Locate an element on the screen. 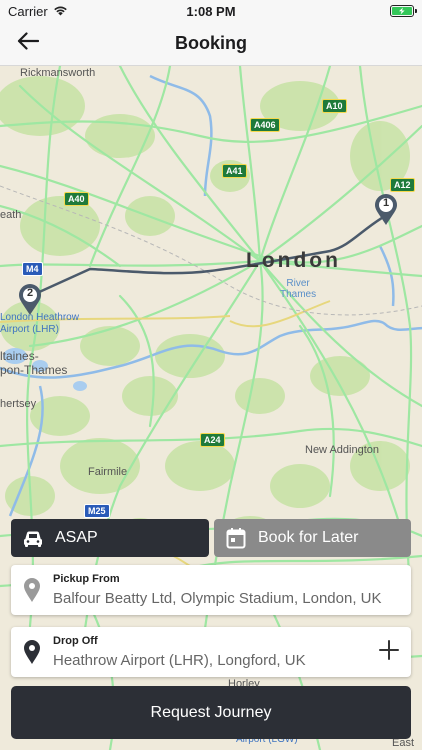 The image size is (422, 750). book-later-button: Book for Later is located at coordinates (312, 538).